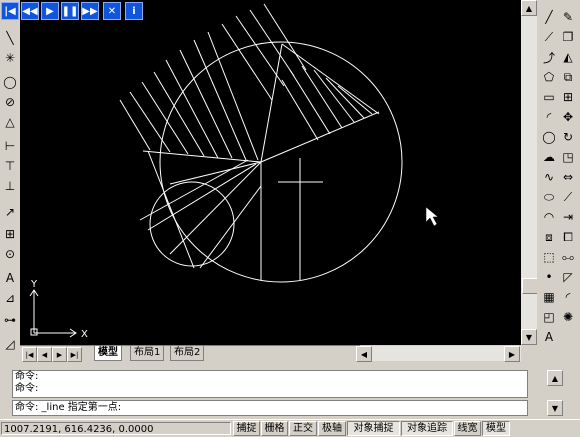 The image size is (580, 437). I want to click on play-icon: ▶, so click(50, 11).